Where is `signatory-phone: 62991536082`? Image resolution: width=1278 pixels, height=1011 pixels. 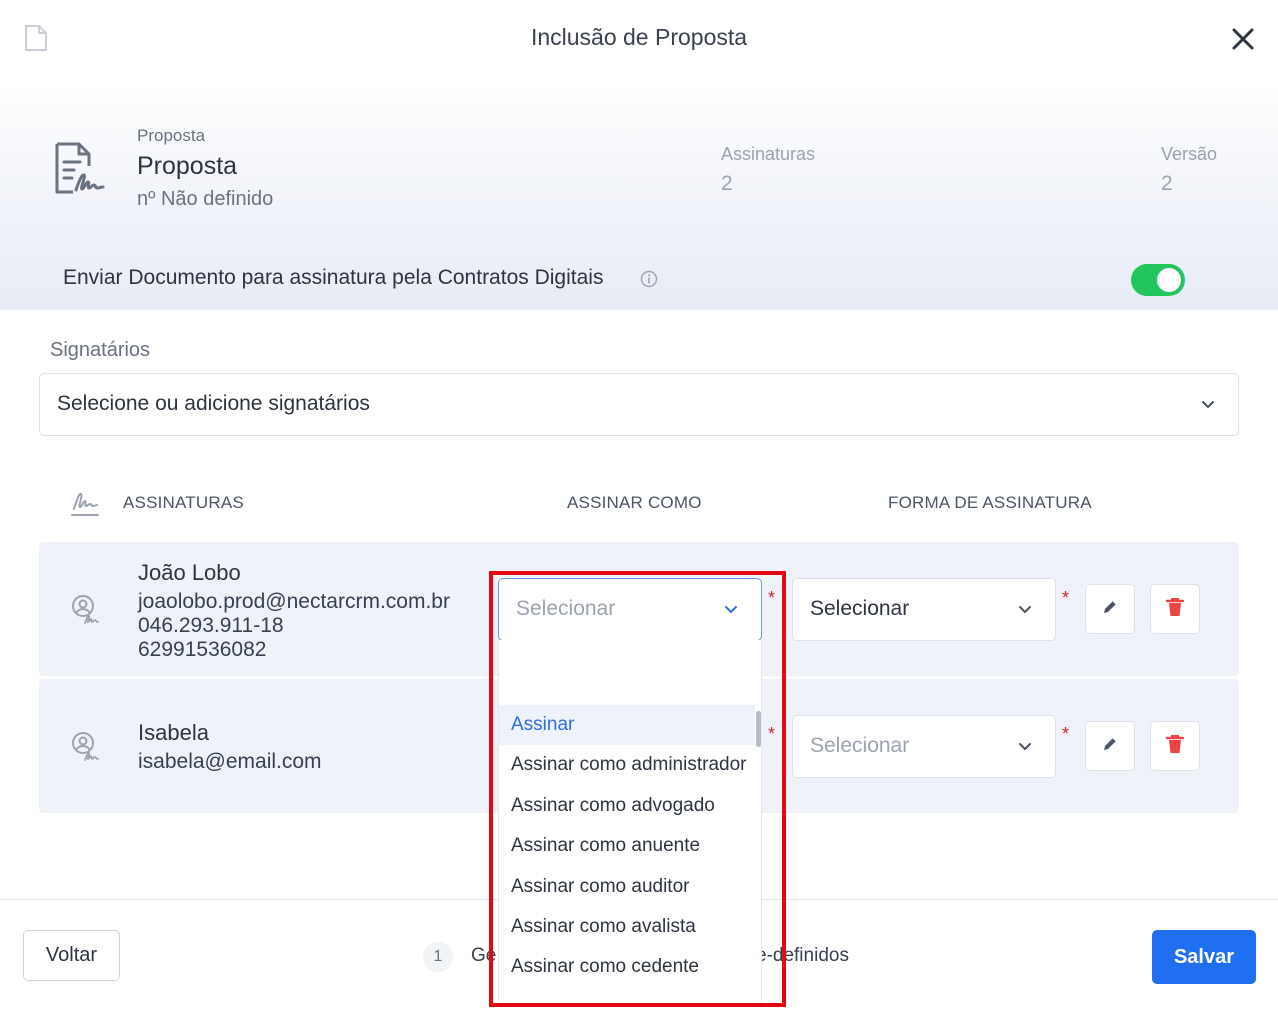 signatory-phone: 62991536082 is located at coordinates (202, 649).